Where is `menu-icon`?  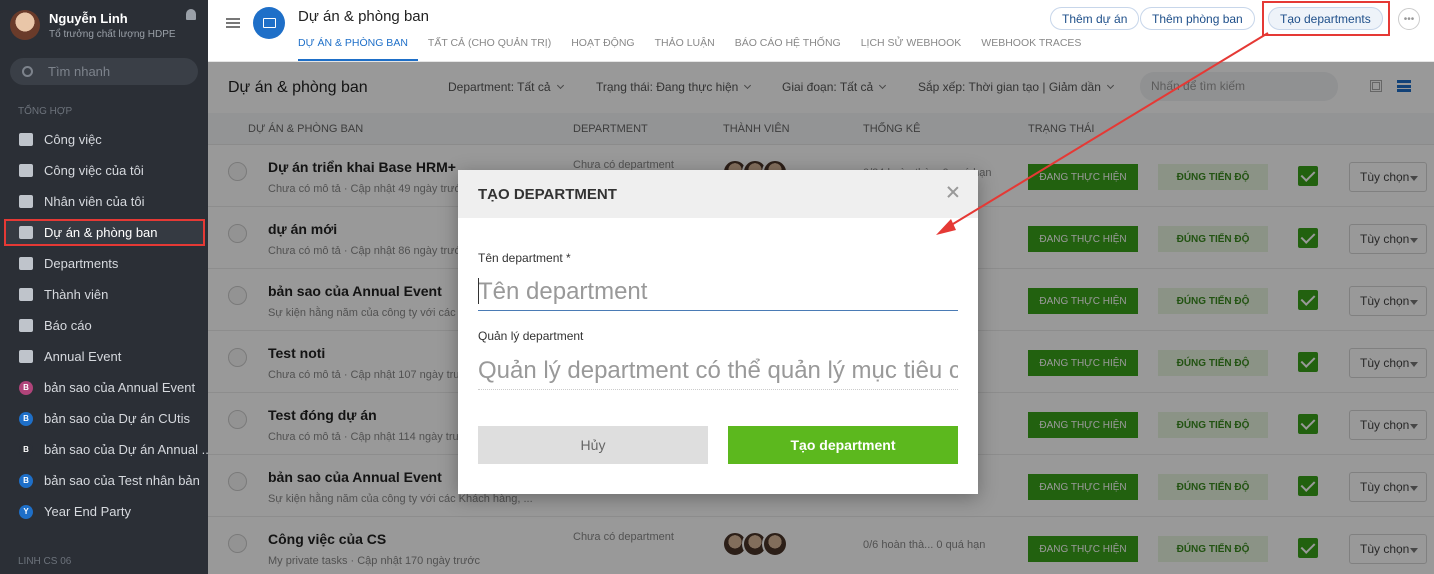 menu-icon is located at coordinates (233, 23).